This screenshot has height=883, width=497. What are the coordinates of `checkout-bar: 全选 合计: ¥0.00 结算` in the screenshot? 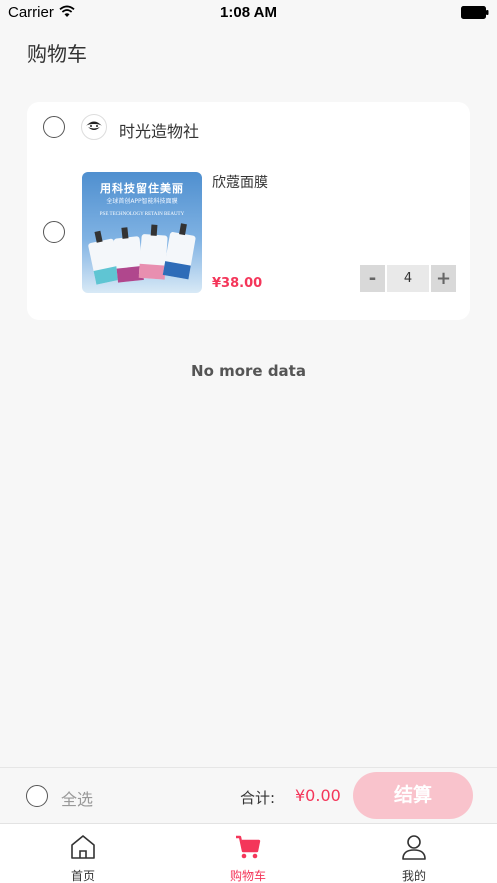 It's located at (248, 795).